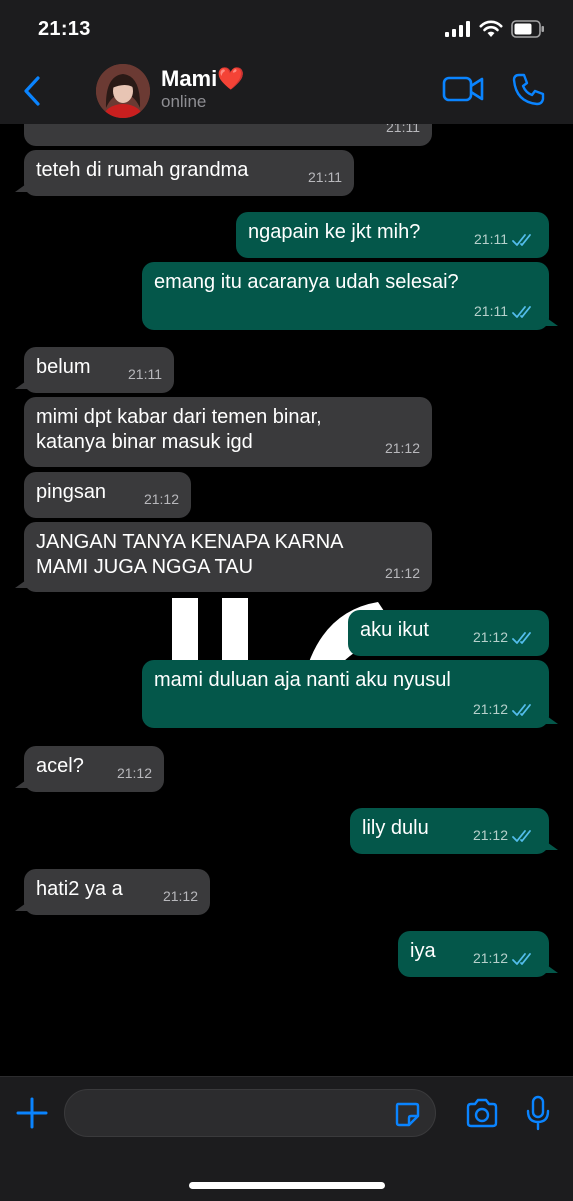 Image resolution: width=573 pixels, height=1201 pixels. Describe the element at coordinates (527, 29) in the screenshot. I see `battery-icon` at that location.